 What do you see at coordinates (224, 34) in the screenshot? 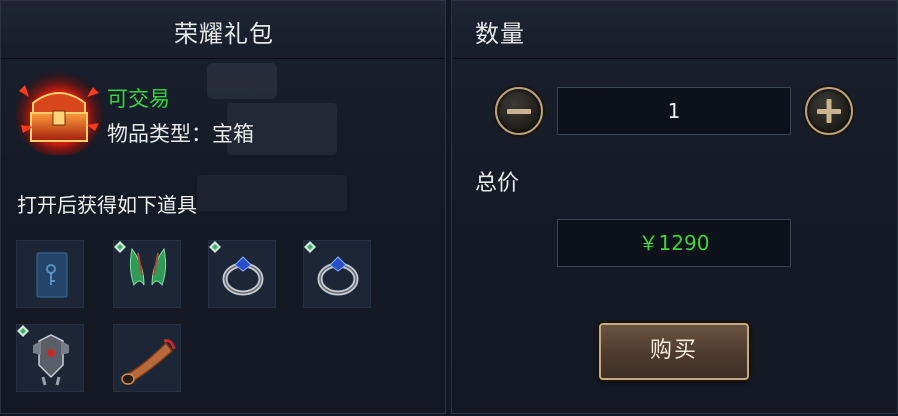
I see `item-title: 荣耀礼包` at bounding box center [224, 34].